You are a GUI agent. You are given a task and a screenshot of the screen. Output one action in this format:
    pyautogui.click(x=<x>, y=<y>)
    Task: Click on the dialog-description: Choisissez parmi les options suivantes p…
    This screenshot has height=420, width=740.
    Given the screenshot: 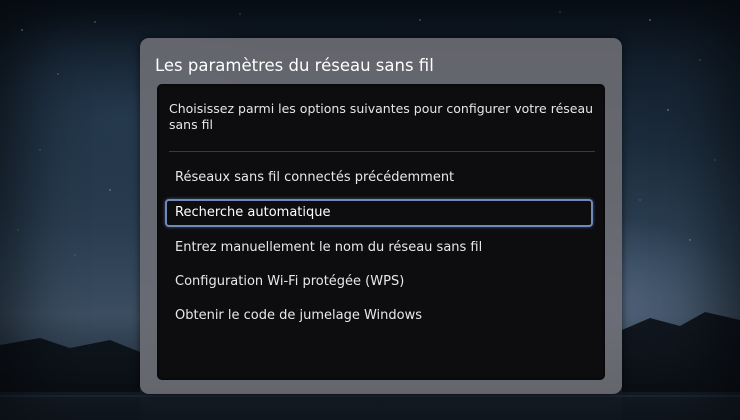 What is the action you would take?
    pyautogui.click(x=381, y=116)
    